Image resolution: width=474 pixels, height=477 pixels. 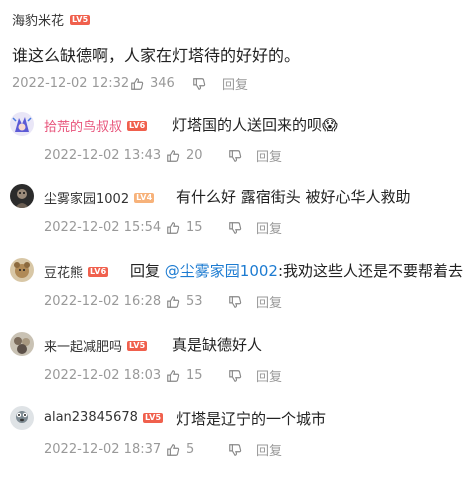 What do you see at coordinates (71, 83) in the screenshot?
I see `comment-date: 2022-12-02 12:32` at bounding box center [71, 83].